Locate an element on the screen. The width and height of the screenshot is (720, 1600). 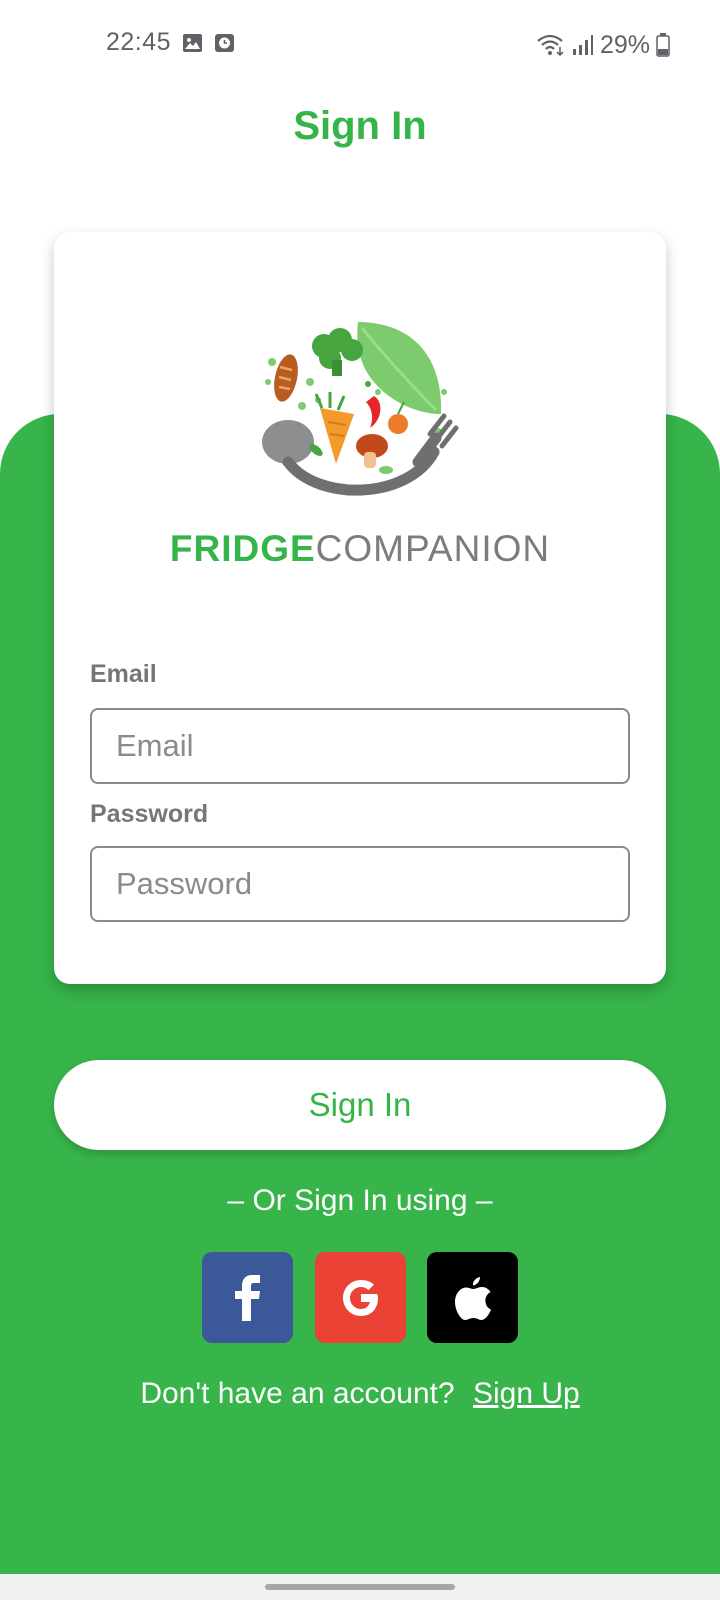
or-sign-in-using-text: – Or Sign In using – is located at coordinates (360, 1200).